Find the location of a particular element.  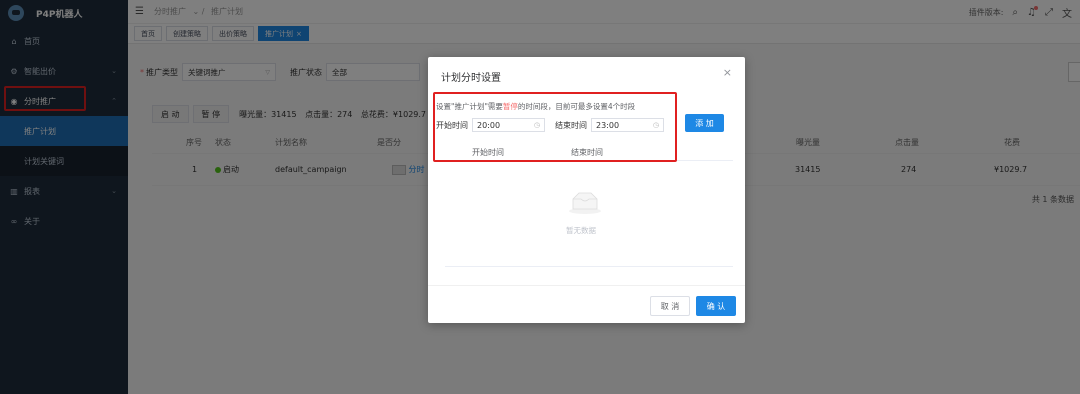

empty-box-icon is located at coordinates (585, 203).